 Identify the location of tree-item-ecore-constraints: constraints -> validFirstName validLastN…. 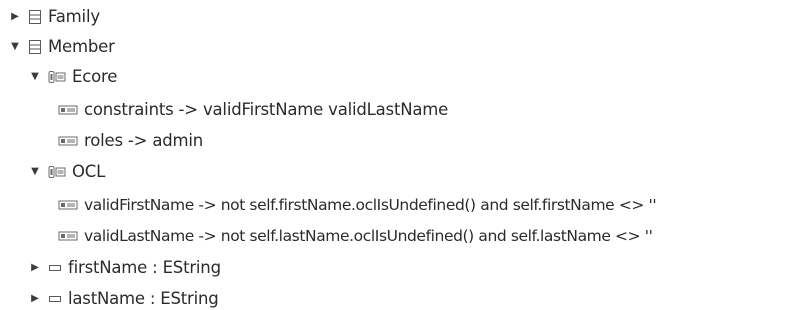
(253, 110).